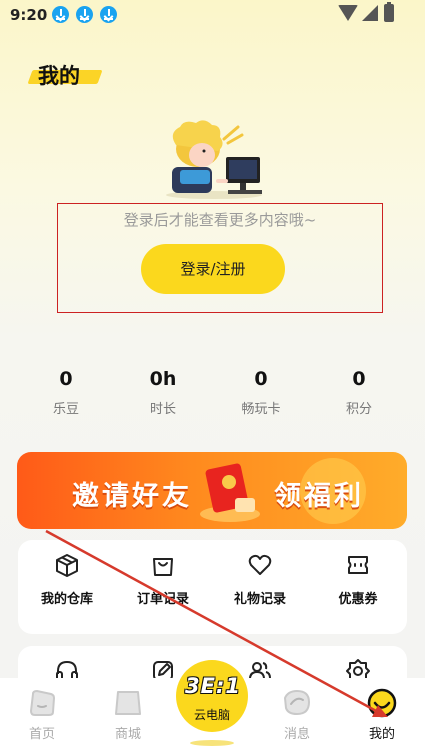 The image size is (425, 756). Describe the element at coordinates (42, 702) in the screenshot. I see `home-icon` at that location.